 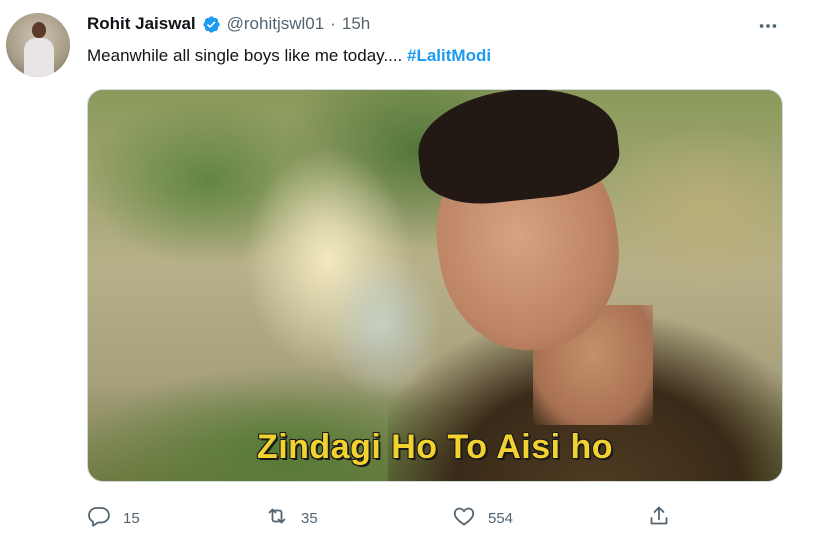 I want to click on heart-icon, so click(x=464, y=518).